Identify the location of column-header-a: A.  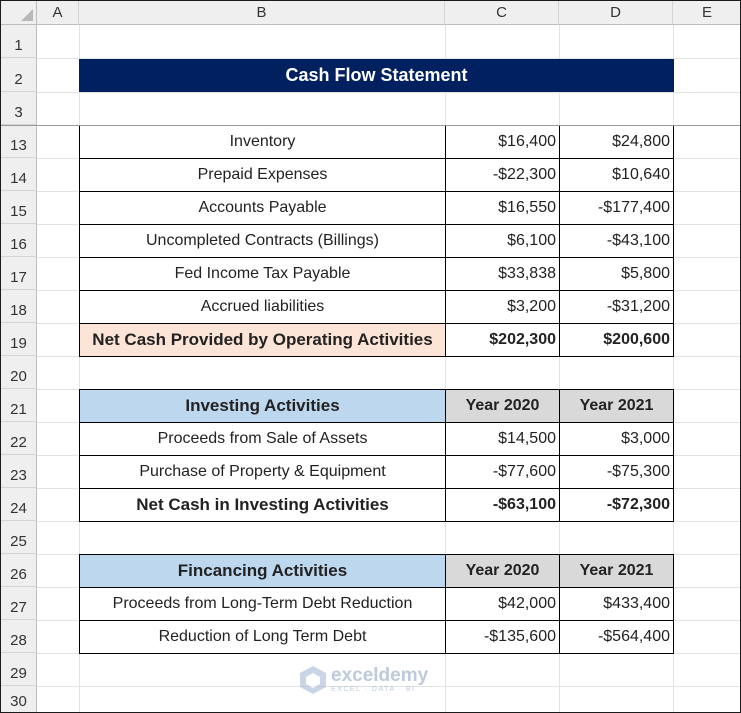
(58, 13).